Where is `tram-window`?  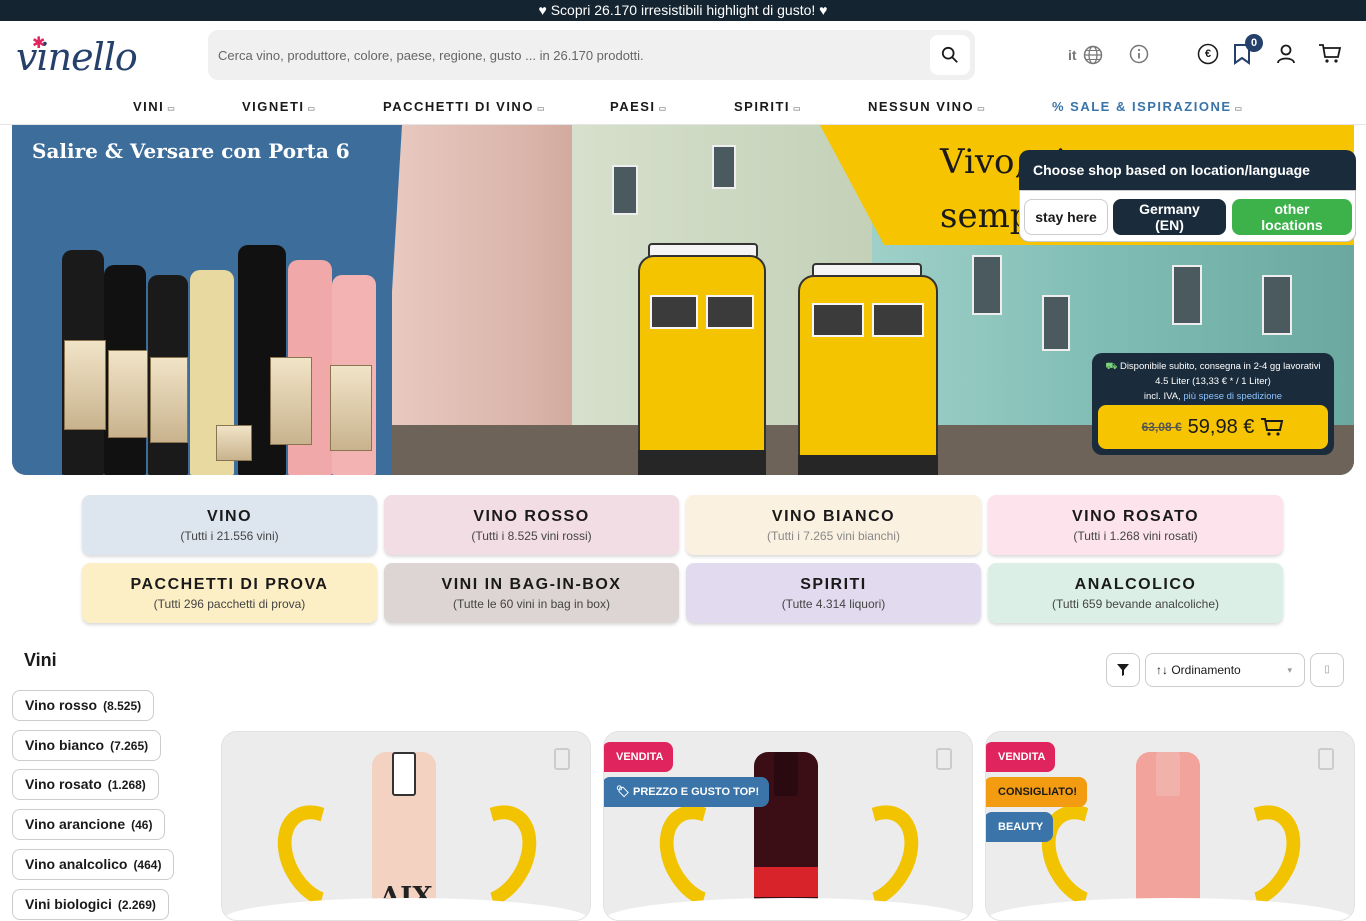
tram-window is located at coordinates (898, 320).